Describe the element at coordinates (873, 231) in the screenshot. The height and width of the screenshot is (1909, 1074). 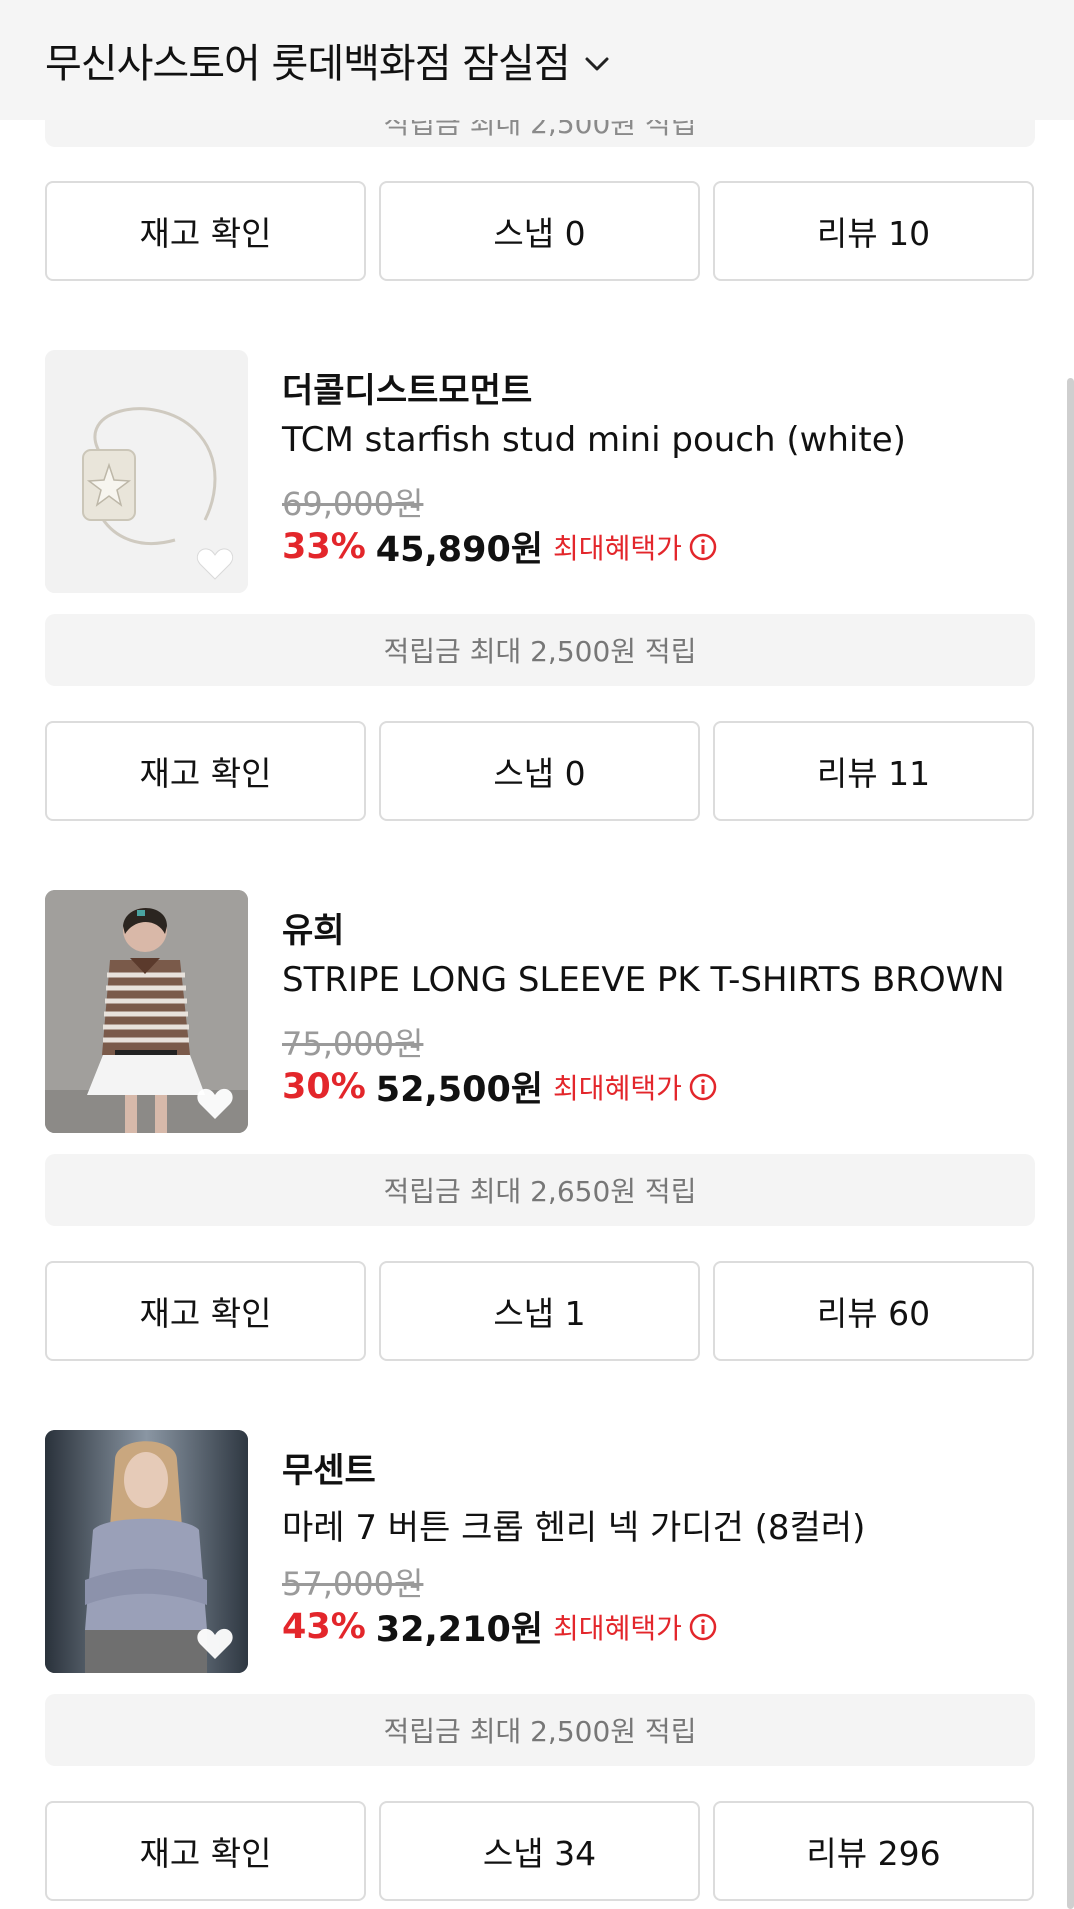
I see `review-button: 리뷰 10` at that location.